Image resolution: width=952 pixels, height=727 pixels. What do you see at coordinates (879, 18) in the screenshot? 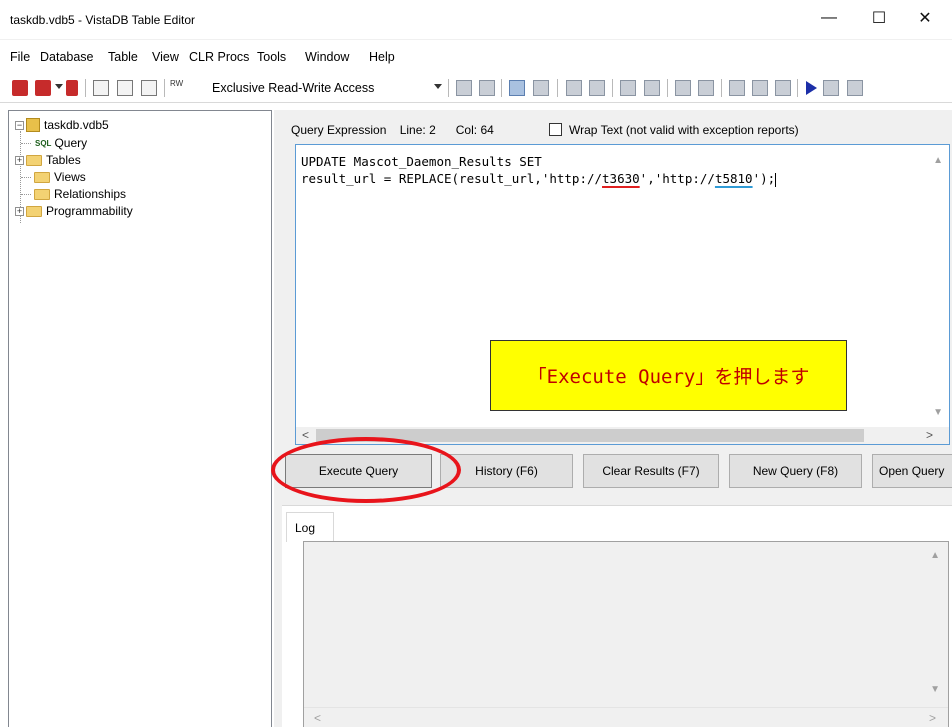
I see `maximize-button: ☐` at bounding box center [879, 18].